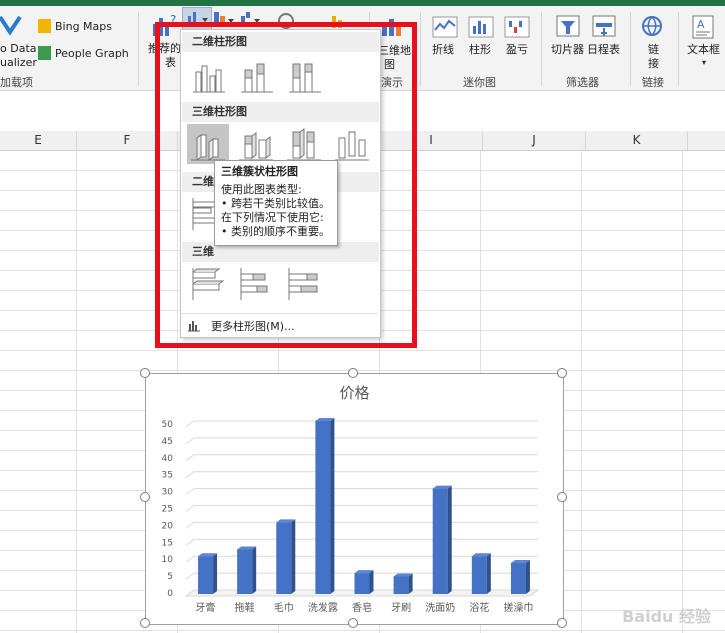  What do you see at coordinates (518, 607) in the screenshot?
I see `x-tick-label: 搓澡巾` at bounding box center [518, 607].